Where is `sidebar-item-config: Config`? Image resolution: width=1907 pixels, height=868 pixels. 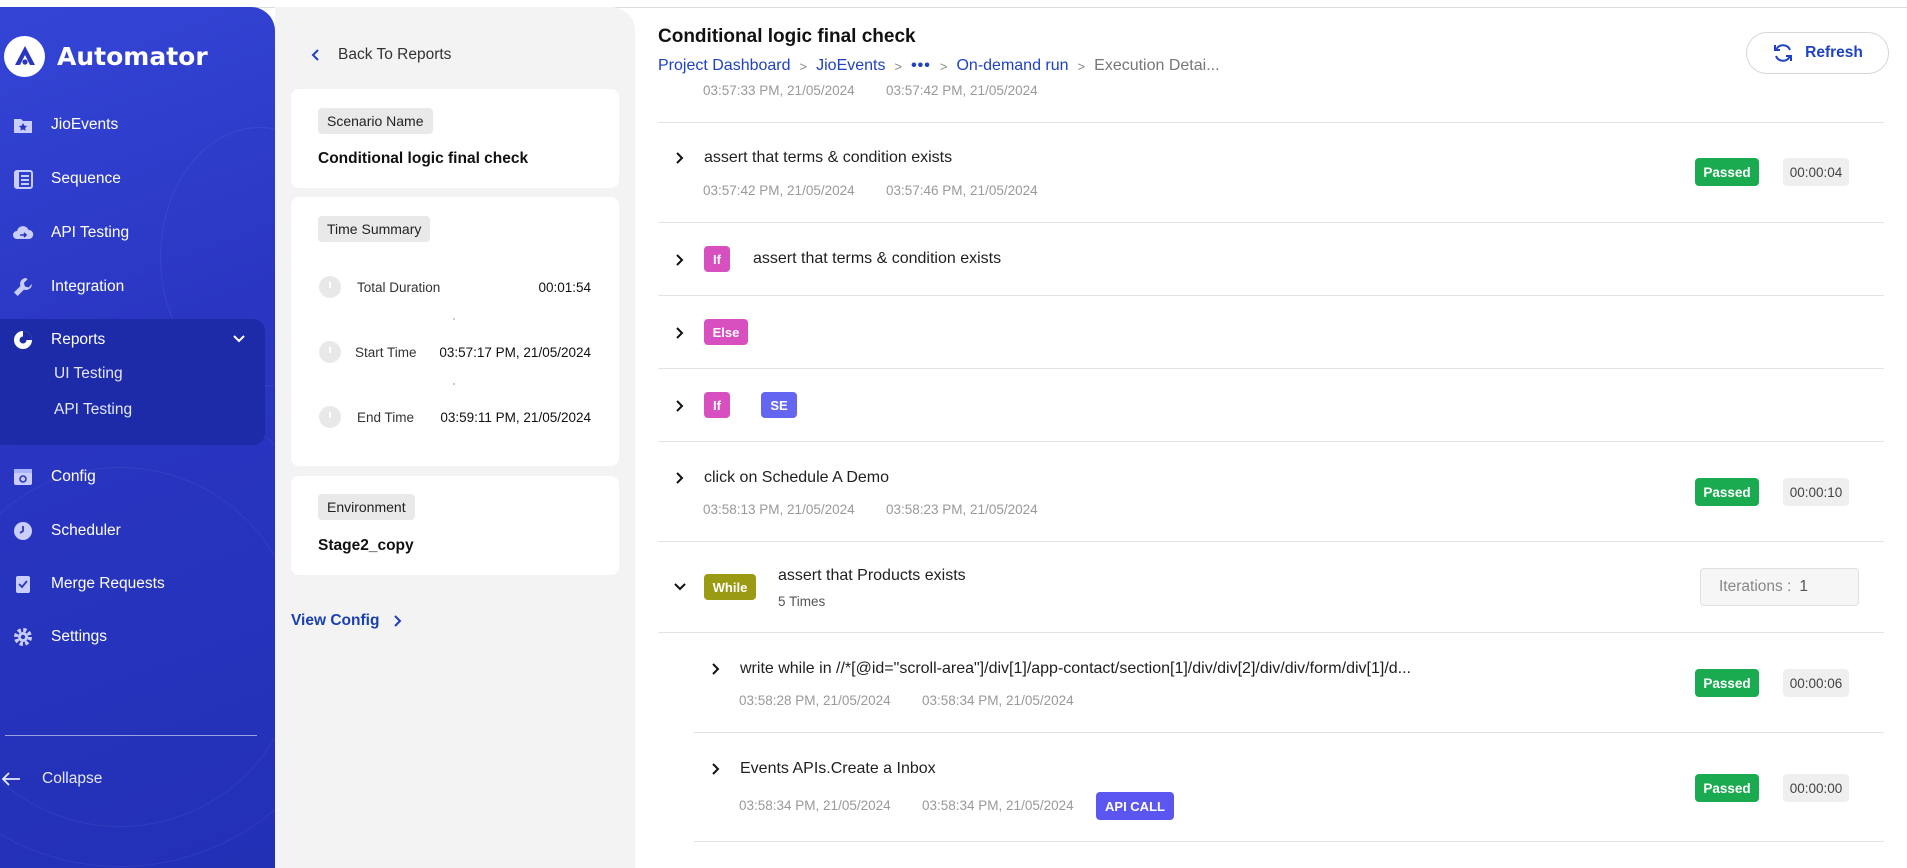
sidebar-item-config: Config is located at coordinates (137, 477).